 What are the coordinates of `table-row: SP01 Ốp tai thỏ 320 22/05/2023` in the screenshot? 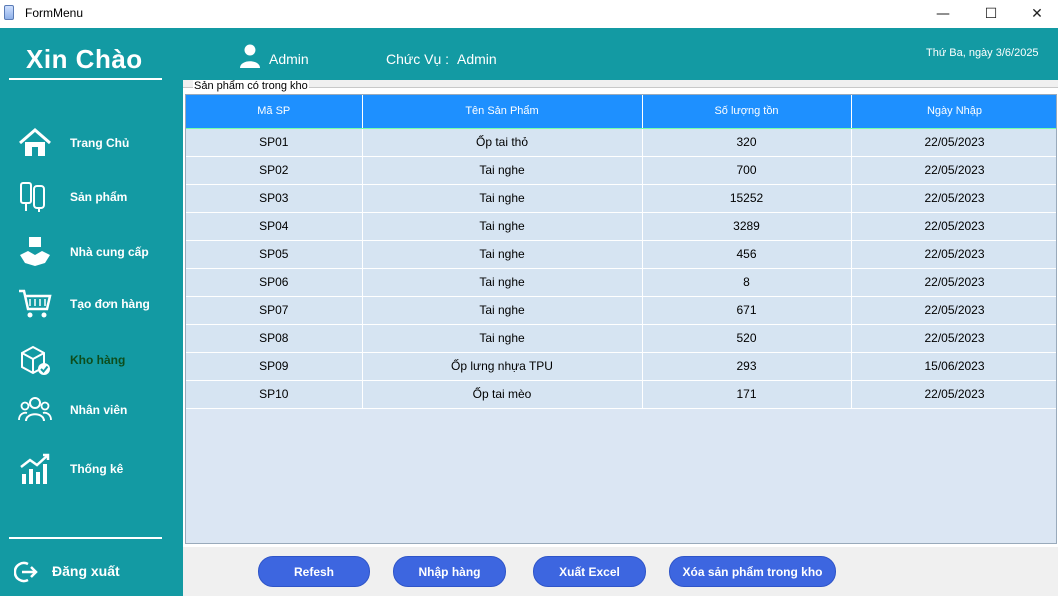 It's located at (621, 142).